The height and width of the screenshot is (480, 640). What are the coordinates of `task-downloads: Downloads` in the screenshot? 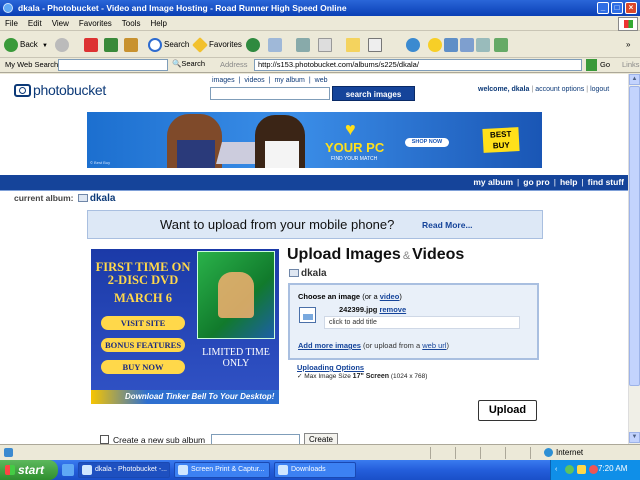 It's located at (315, 470).